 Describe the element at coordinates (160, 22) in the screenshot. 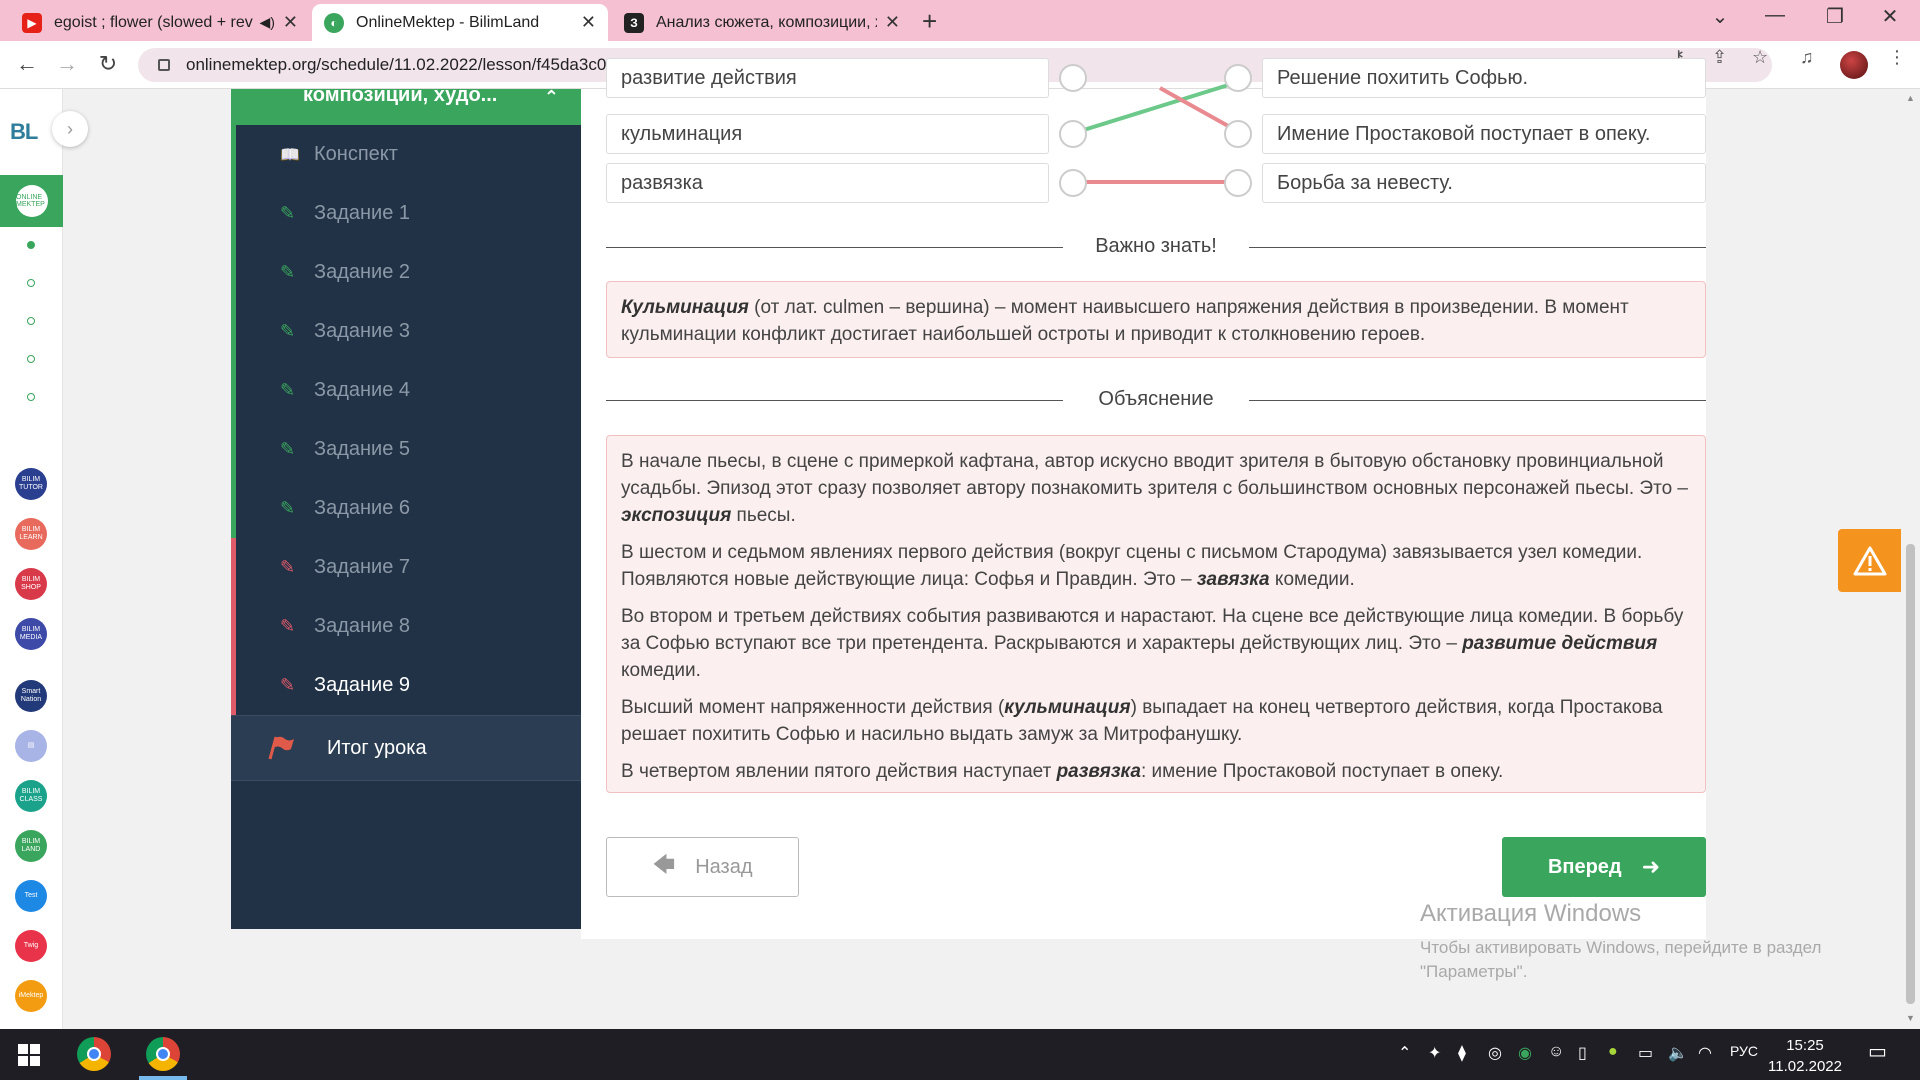

I see `browser-tab-youtube: ▶ egoist ; flower (slowed + reverb) ◀) ✕` at that location.